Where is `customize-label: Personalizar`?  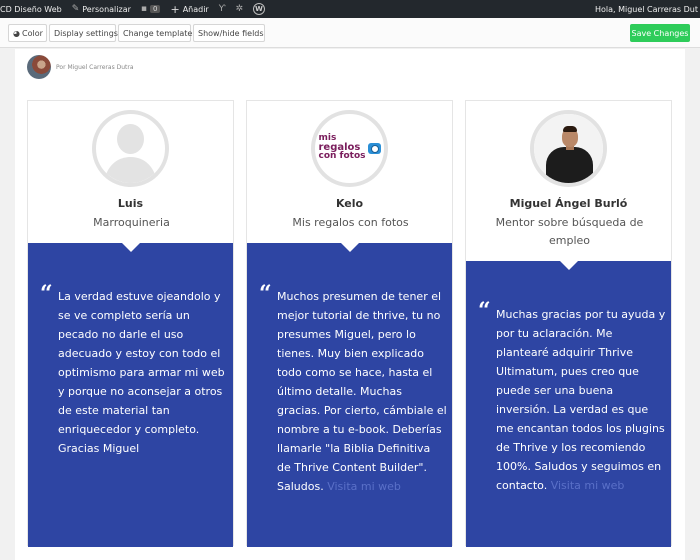 customize-label: Personalizar is located at coordinates (106, 9).